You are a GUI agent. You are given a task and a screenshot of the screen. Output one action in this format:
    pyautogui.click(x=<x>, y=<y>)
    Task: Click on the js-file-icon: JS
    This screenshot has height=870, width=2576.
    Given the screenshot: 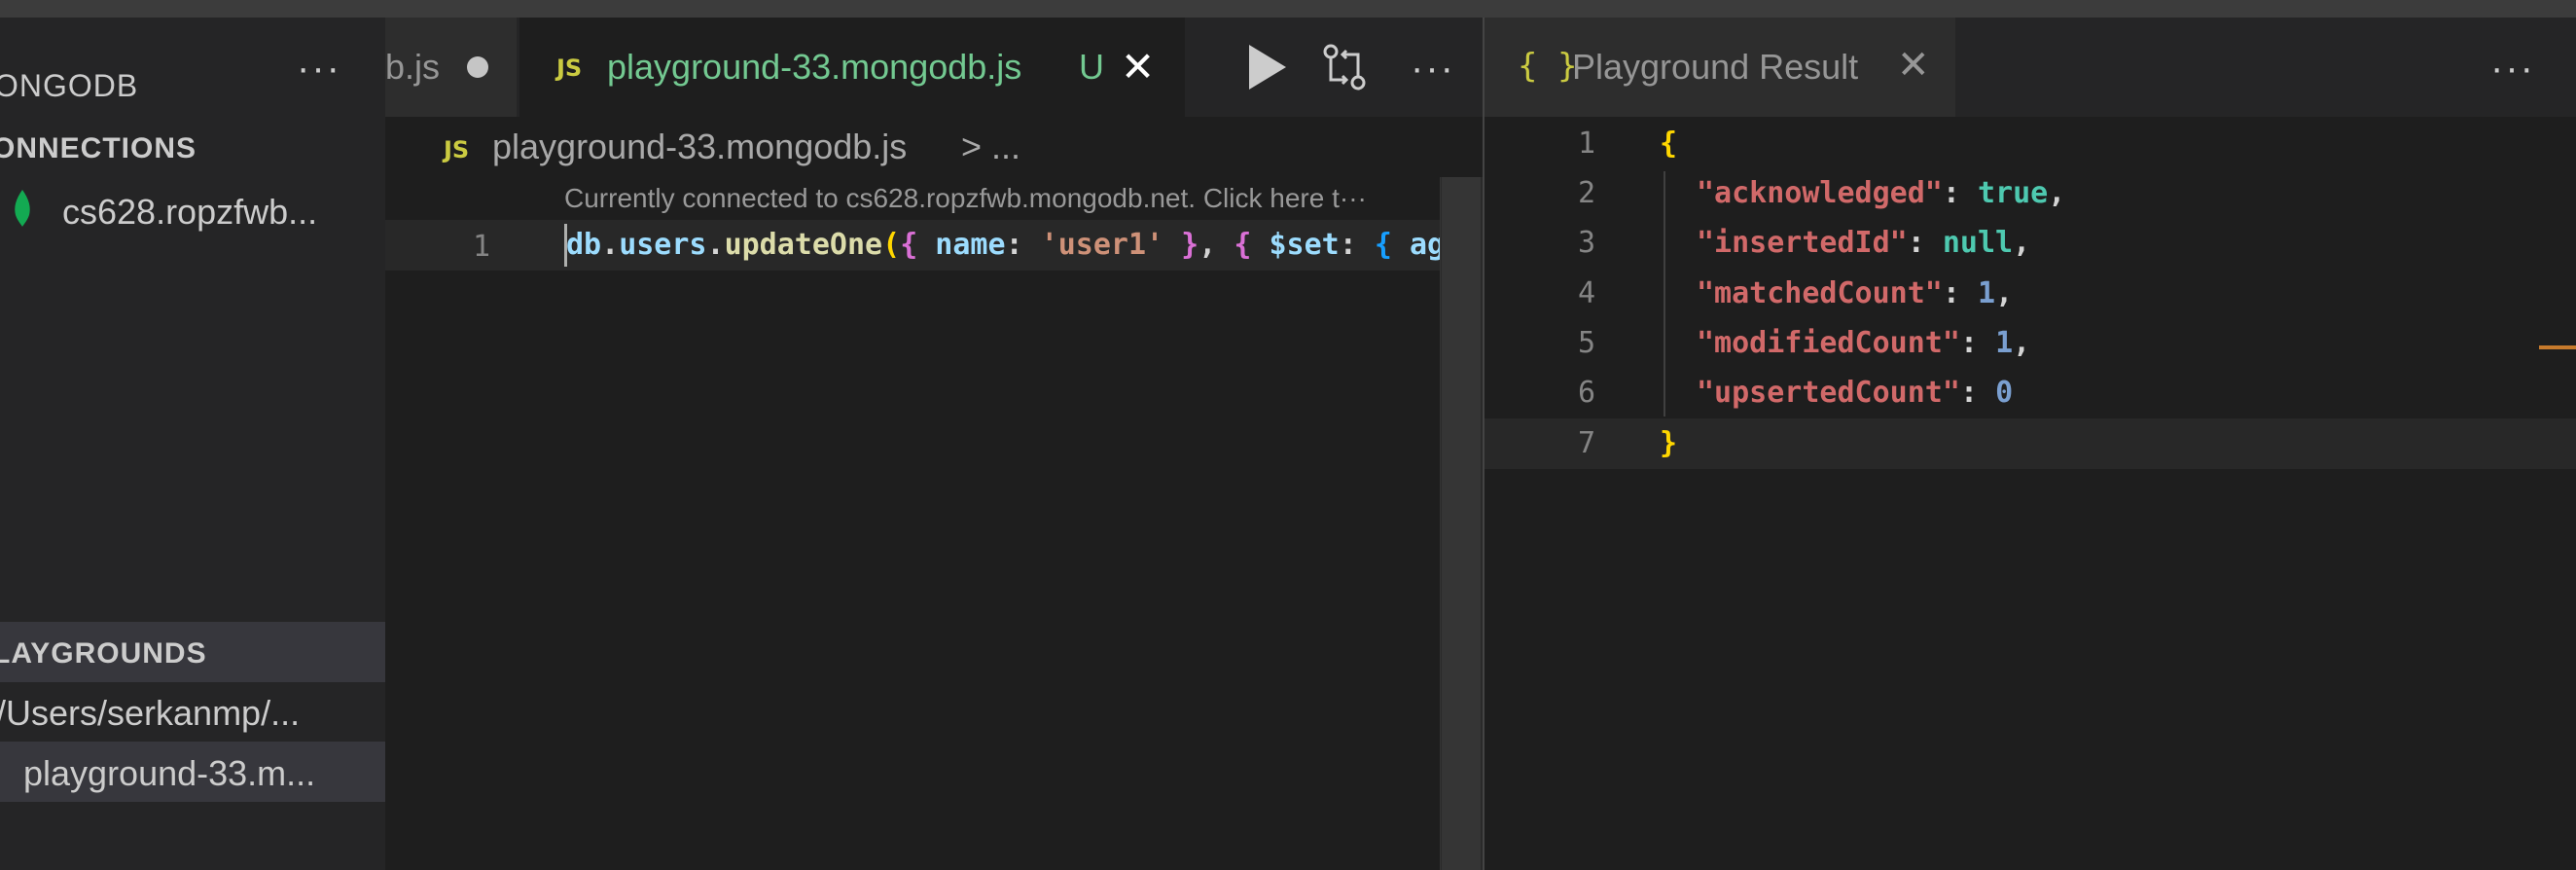 What is the action you would take?
    pyautogui.click(x=569, y=68)
    